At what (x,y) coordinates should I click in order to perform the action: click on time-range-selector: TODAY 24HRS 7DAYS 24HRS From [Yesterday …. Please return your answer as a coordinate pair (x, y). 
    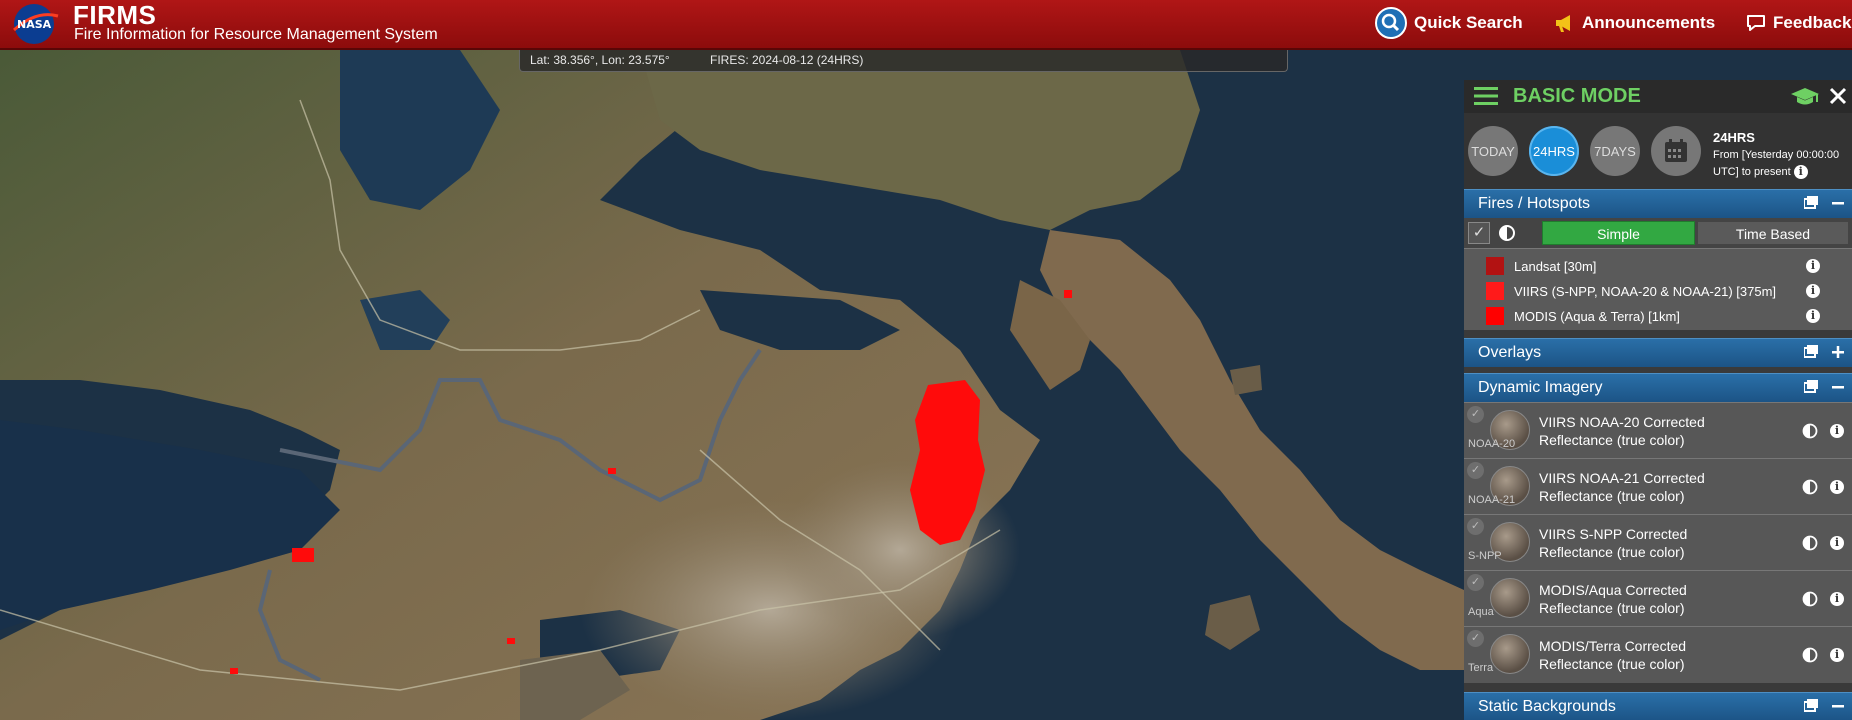
    Looking at the image, I should click on (1658, 151).